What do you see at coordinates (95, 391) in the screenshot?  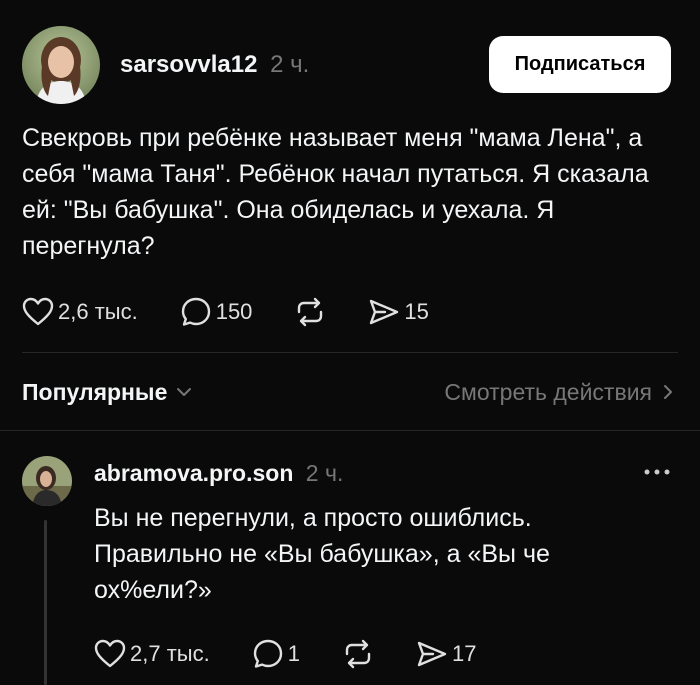 I see `sort-label: Популярные` at bounding box center [95, 391].